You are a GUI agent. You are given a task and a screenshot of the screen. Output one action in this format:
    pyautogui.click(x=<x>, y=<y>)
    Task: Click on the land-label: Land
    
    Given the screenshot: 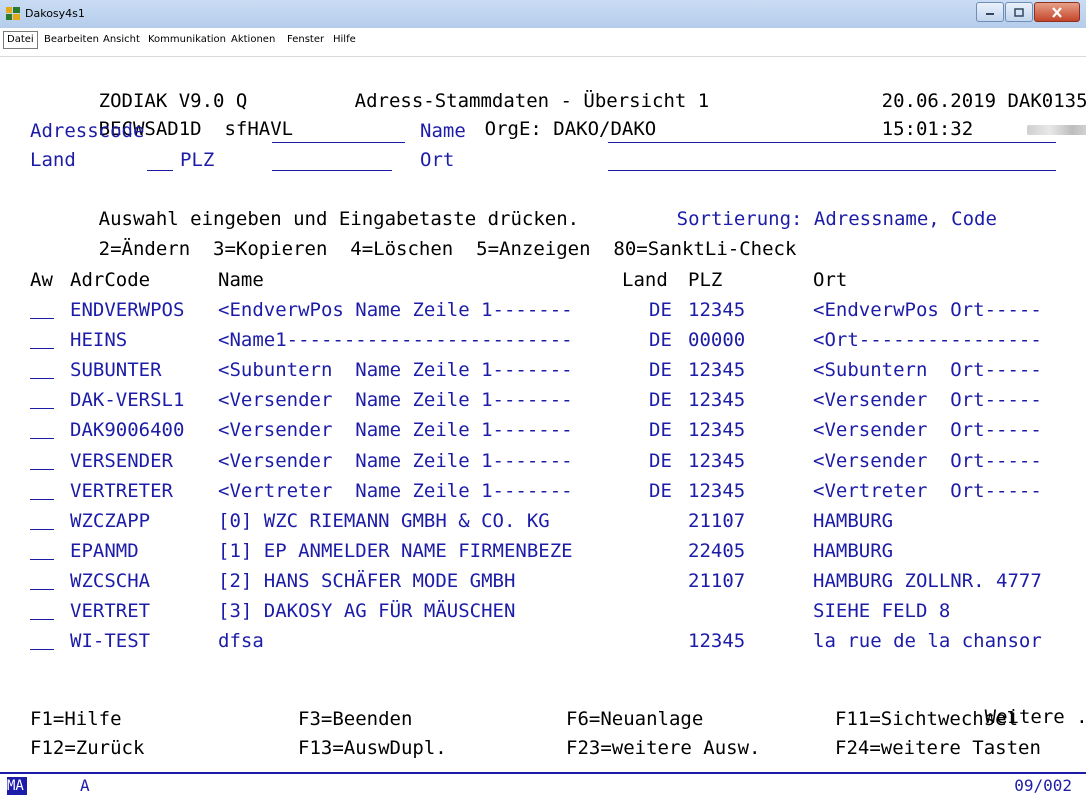 What is the action you would take?
    pyautogui.click(x=53, y=160)
    